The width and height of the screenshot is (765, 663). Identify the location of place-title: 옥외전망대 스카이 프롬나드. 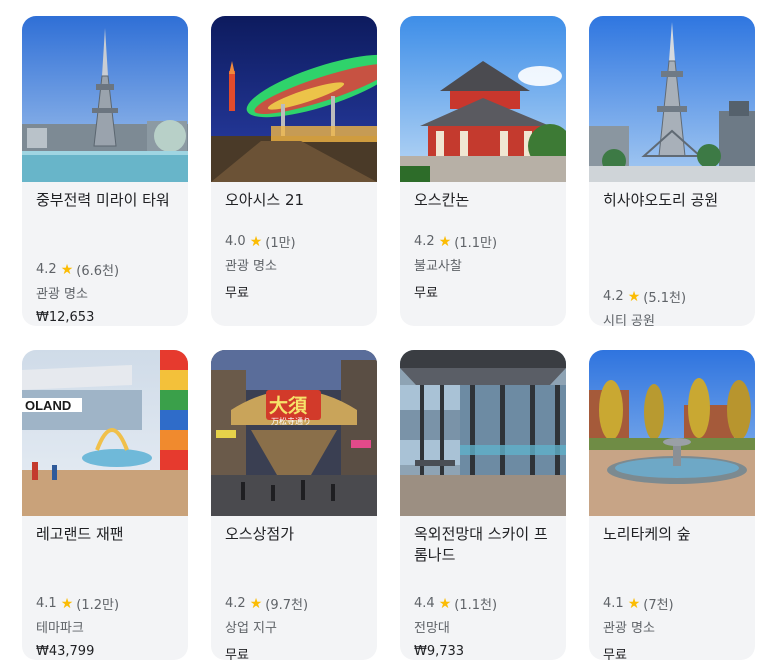
(481, 544).